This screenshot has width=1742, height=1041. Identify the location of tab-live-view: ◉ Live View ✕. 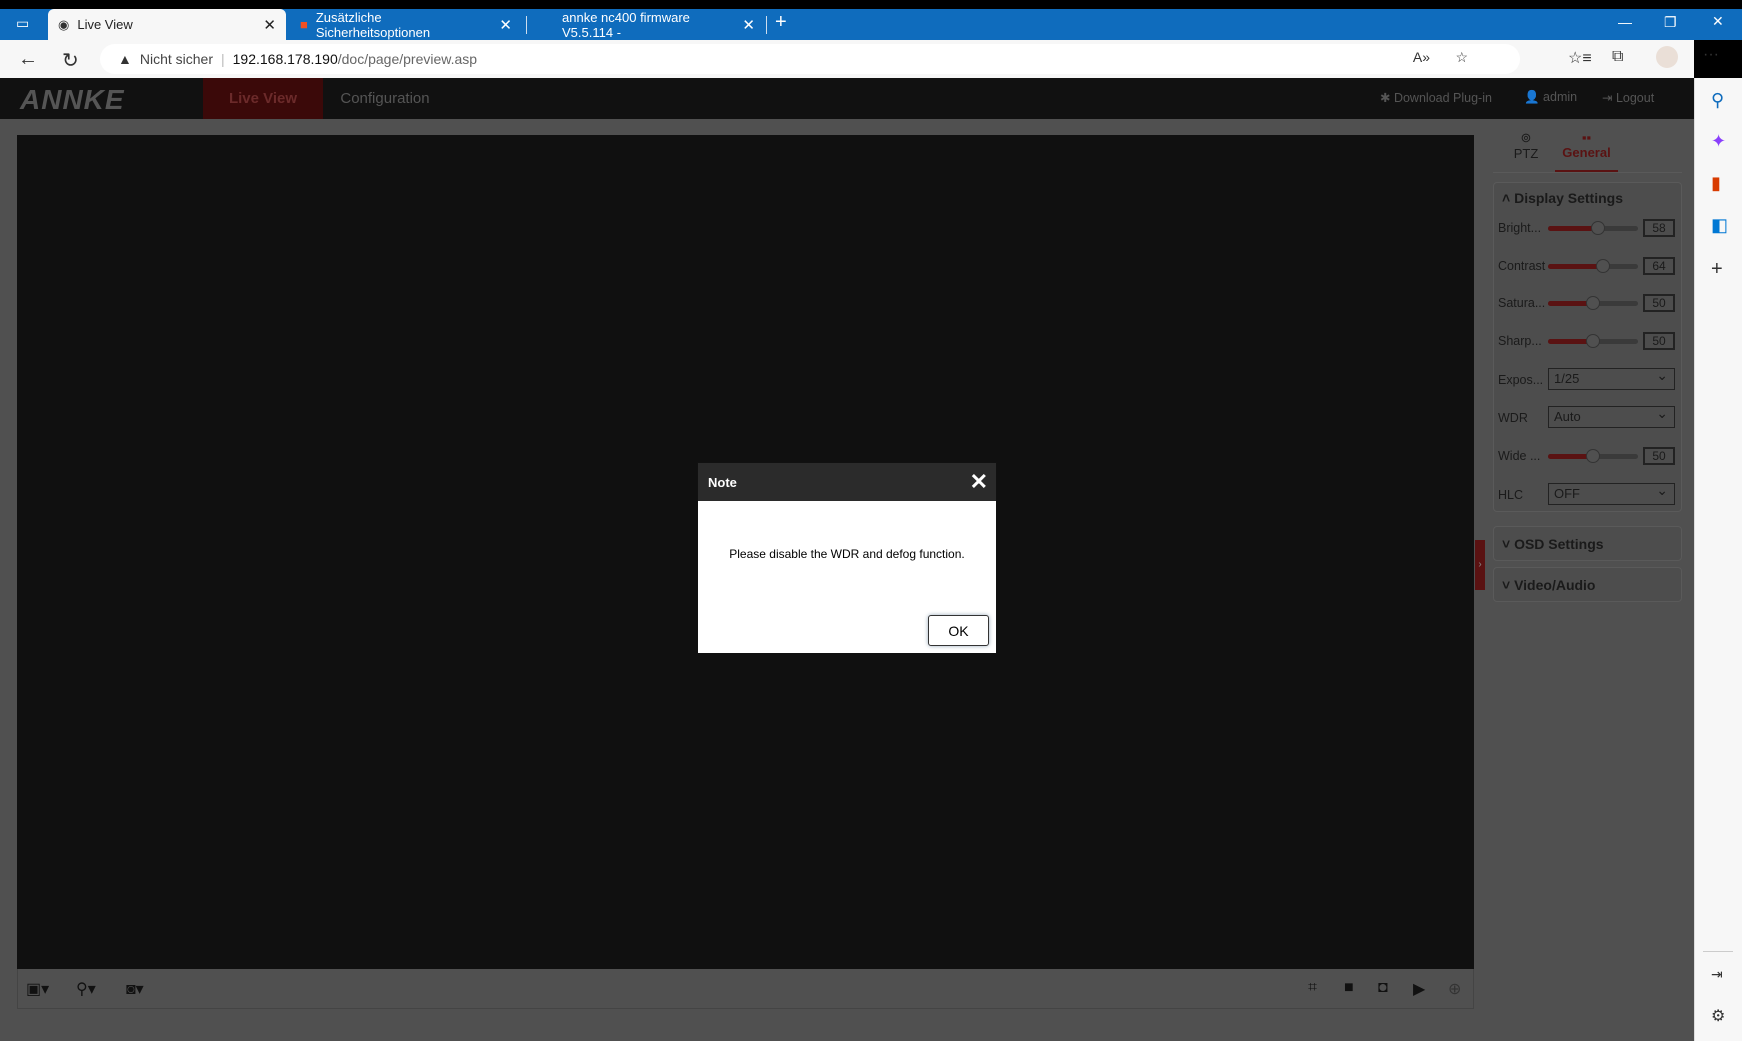
(167, 24).